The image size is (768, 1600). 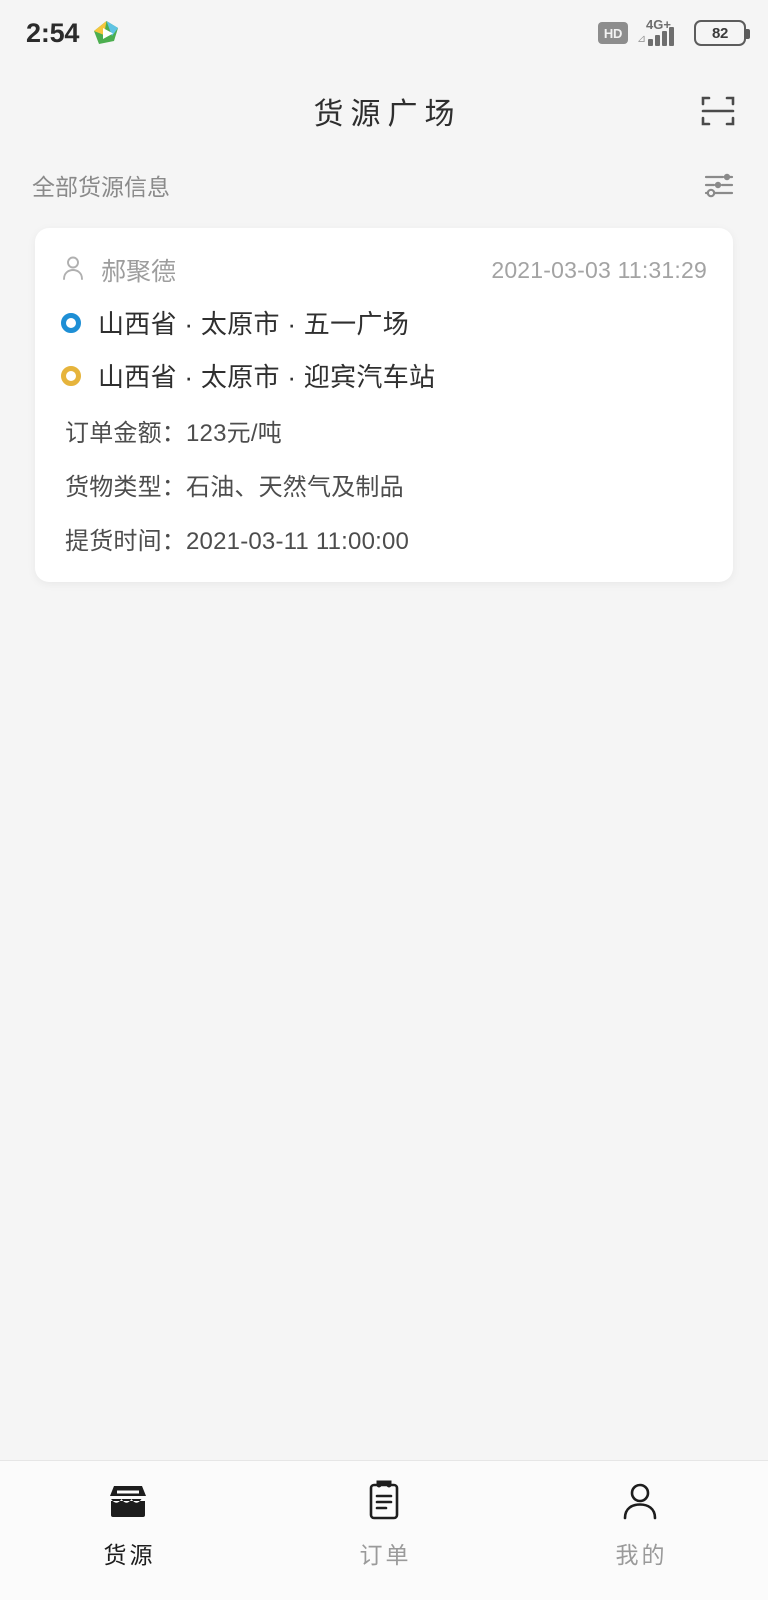 I want to click on app-header: 货源广场, so click(x=384, y=111).